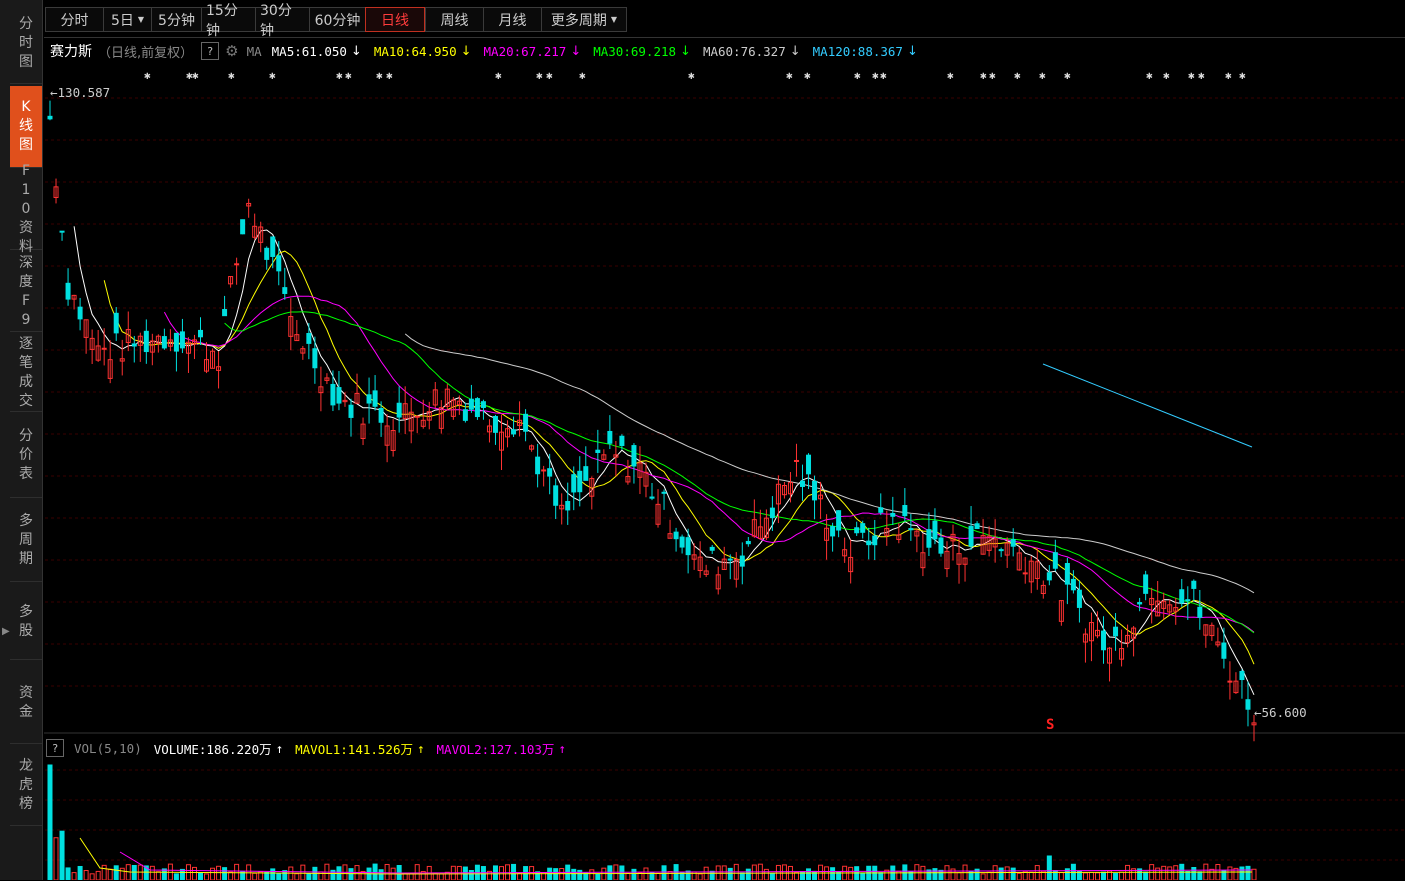  Describe the element at coordinates (744, 51) in the screenshot. I see `ma-value: MA60:76.327` at that location.